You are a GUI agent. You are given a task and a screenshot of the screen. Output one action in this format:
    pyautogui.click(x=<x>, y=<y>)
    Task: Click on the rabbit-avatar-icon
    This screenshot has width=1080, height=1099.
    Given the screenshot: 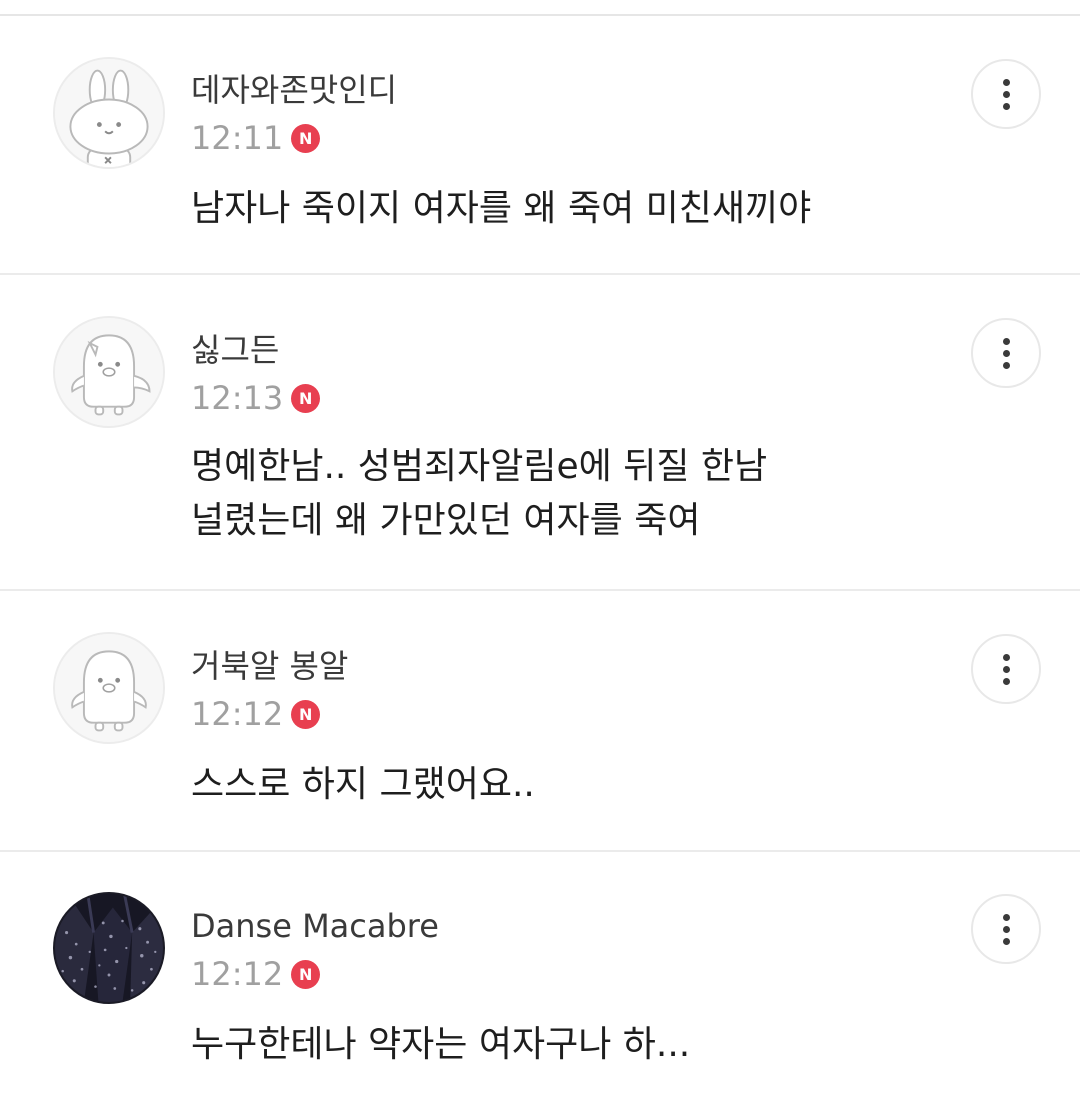 What is the action you would take?
    pyautogui.click(x=109, y=113)
    